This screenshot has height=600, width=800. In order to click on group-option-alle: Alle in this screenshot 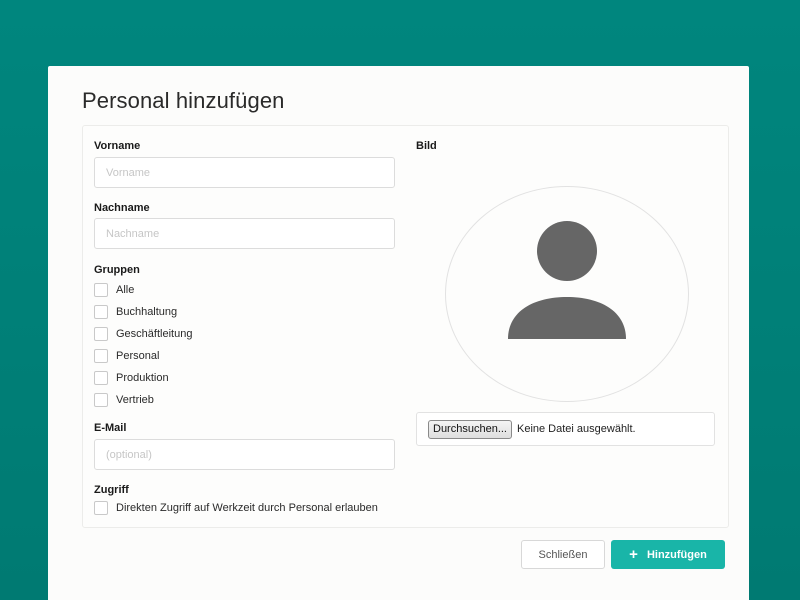, I will do `click(114, 290)`.